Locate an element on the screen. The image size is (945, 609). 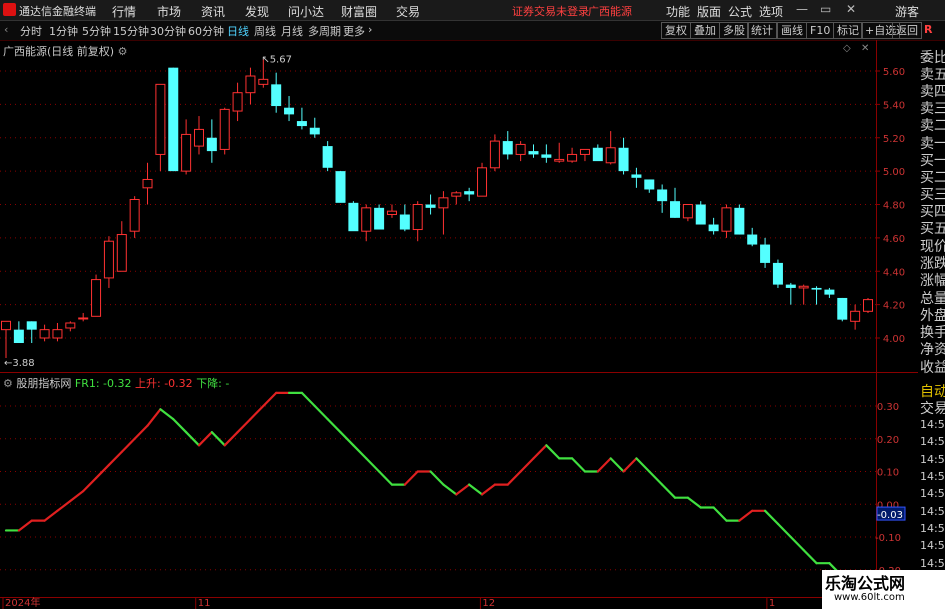
period-5min: 5分钟 is located at coordinates (96, 31).